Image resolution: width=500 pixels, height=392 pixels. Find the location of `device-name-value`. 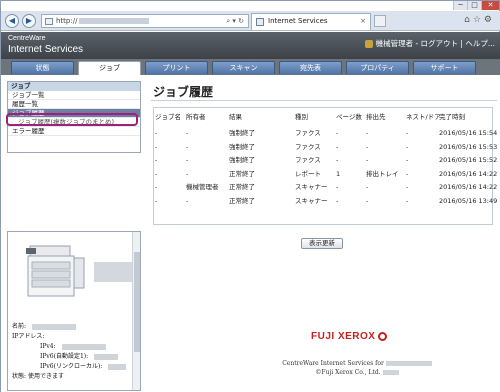

device-name-value is located at coordinates (54, 326).